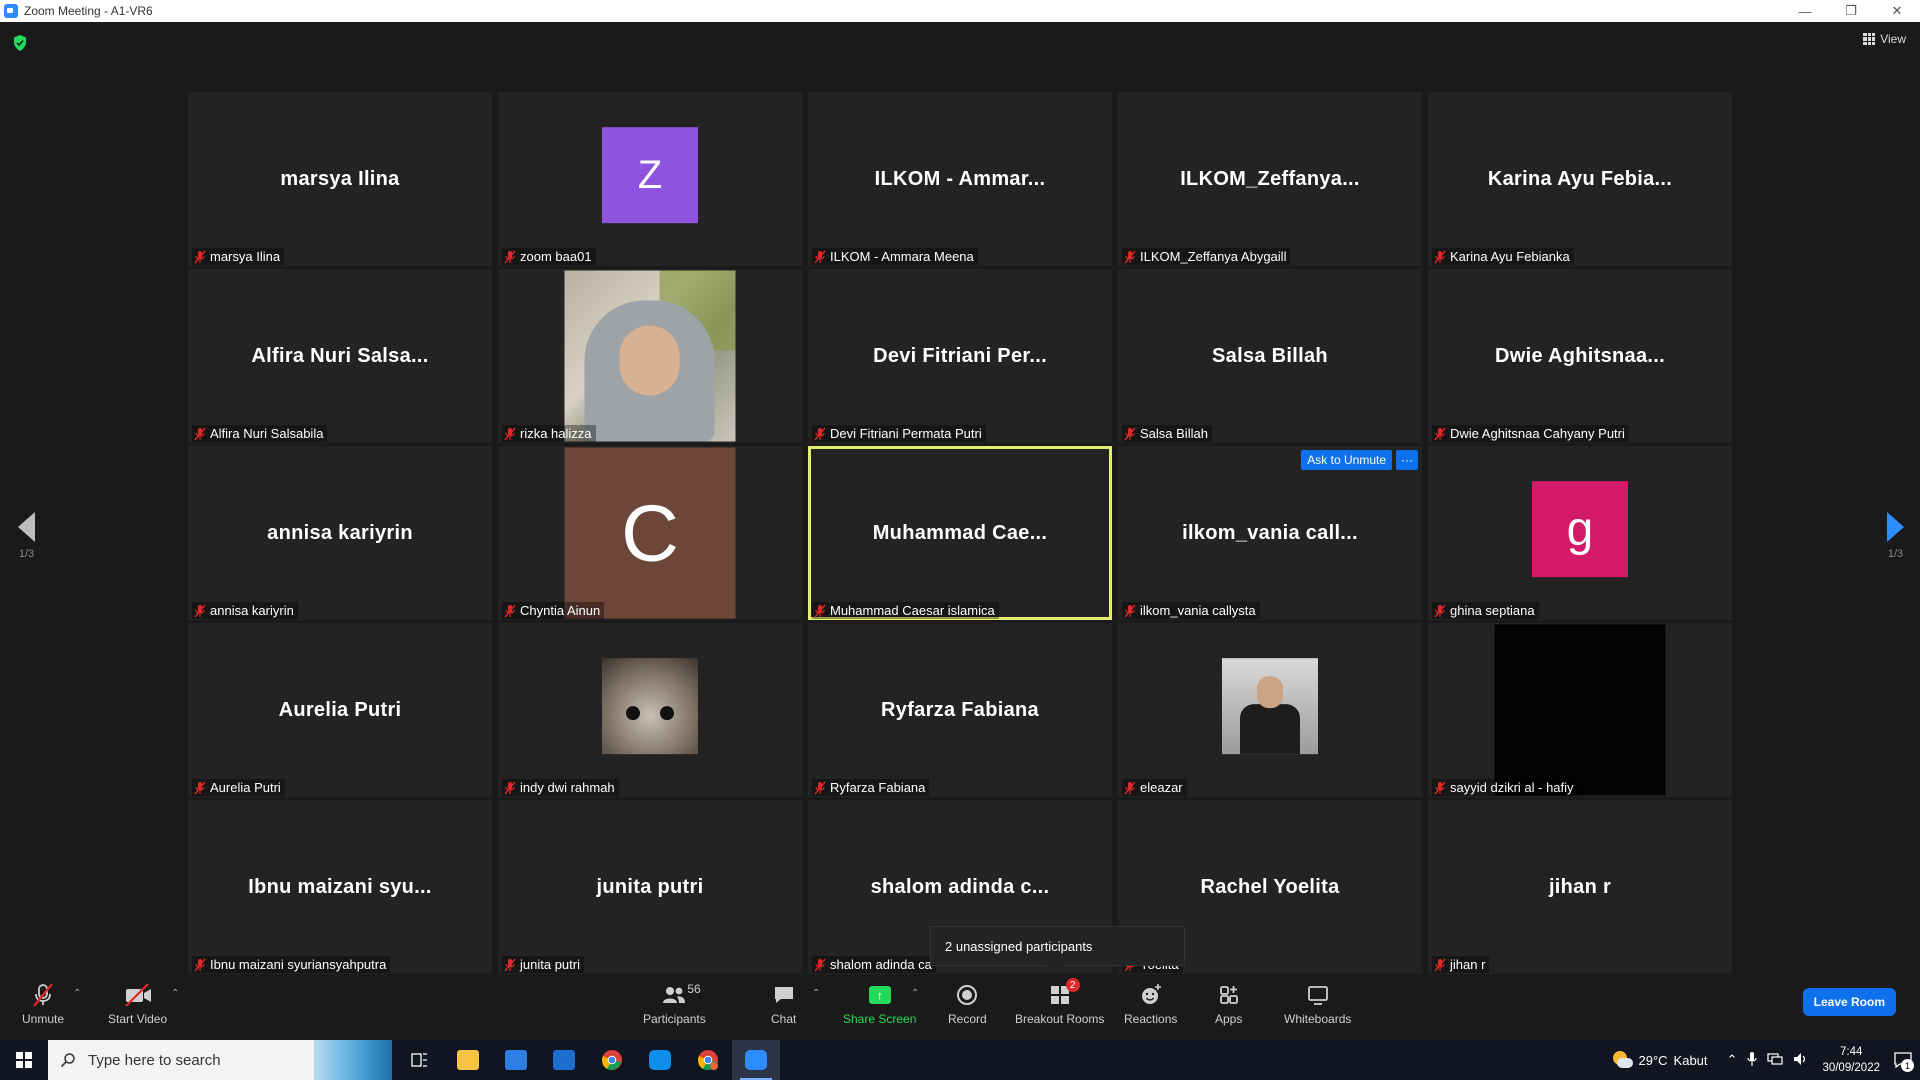  I want to click on participant-name: Ibnu maizani syuriansyahputra, so click(298, 964).